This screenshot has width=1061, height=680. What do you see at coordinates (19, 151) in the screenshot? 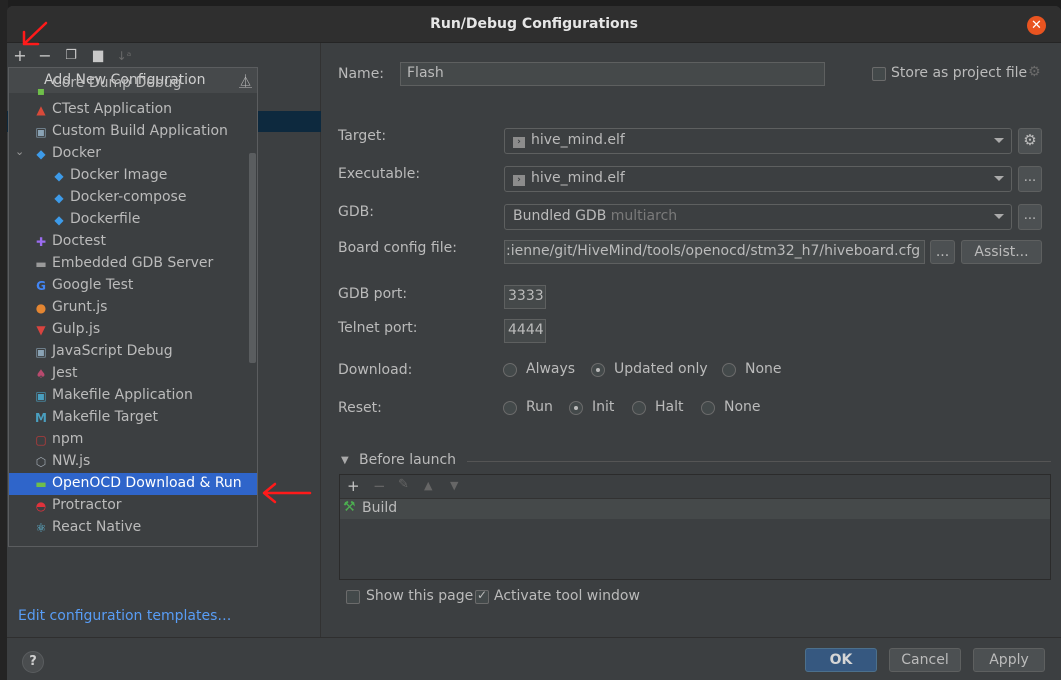
I see `chevron-down-icon: ⌄` at bounding box center [19, 151].